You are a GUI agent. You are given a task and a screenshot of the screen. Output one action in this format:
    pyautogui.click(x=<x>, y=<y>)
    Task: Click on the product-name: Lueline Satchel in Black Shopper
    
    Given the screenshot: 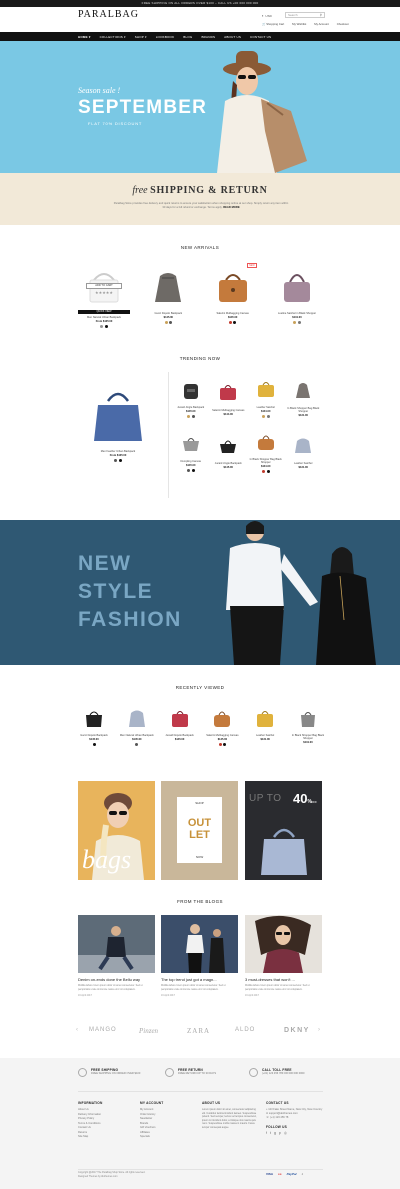 What is the action you would take?
    pyautogui.click(x=297, y=313)
    